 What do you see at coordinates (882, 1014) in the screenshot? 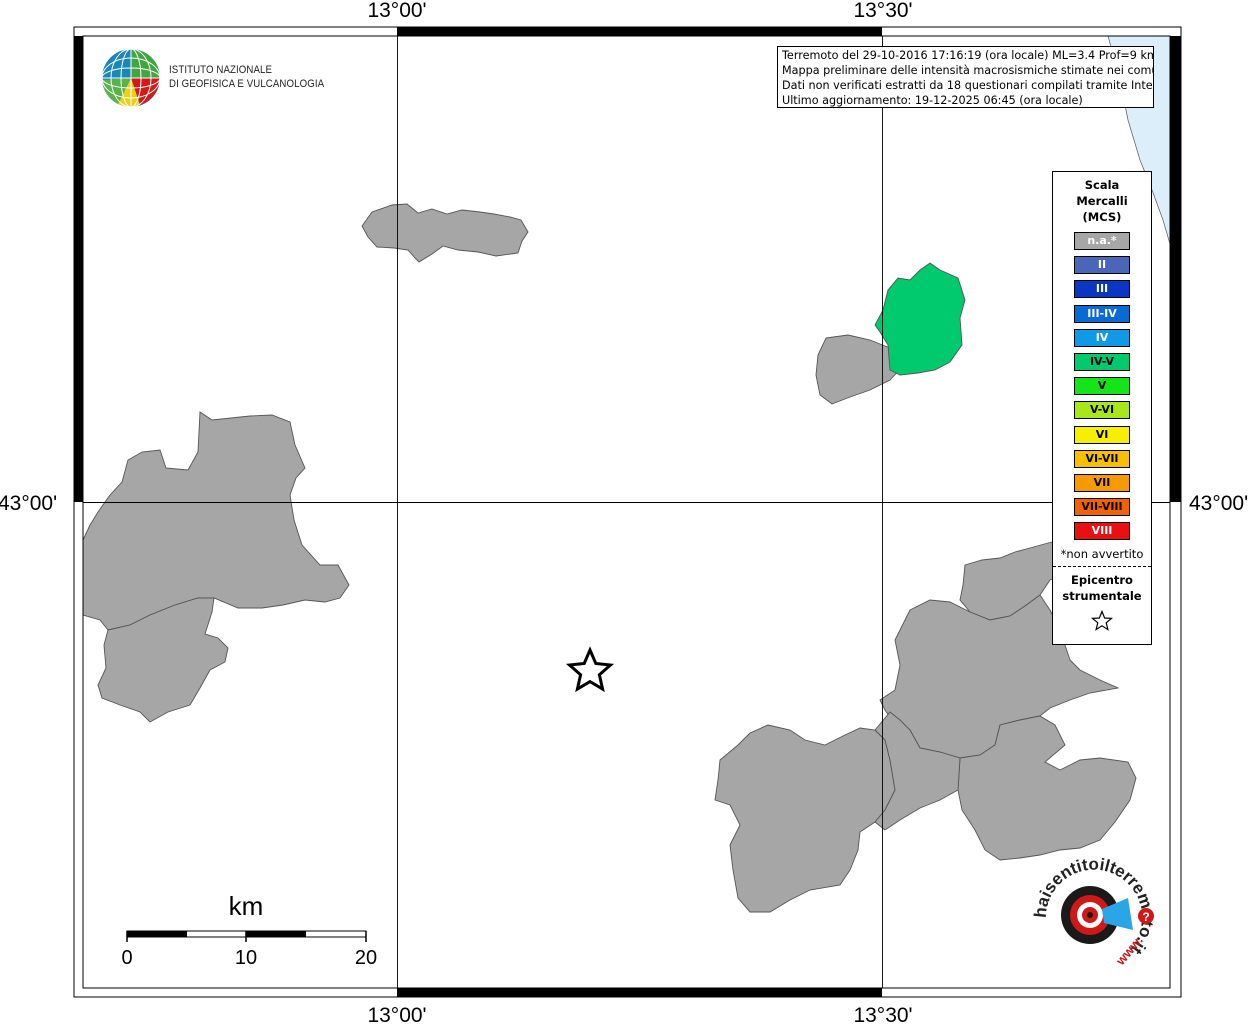
I see `lon-label-bottom-right: 13°30'` at bounding box center [882, 1014].